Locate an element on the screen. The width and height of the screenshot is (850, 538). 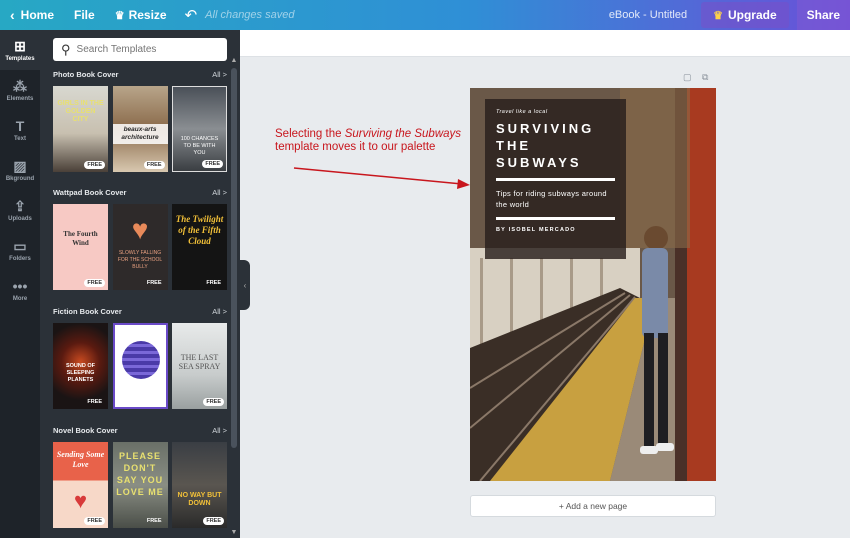
rail-item-uploads: ⇪ Uploads is located at coordinates (20, 210).